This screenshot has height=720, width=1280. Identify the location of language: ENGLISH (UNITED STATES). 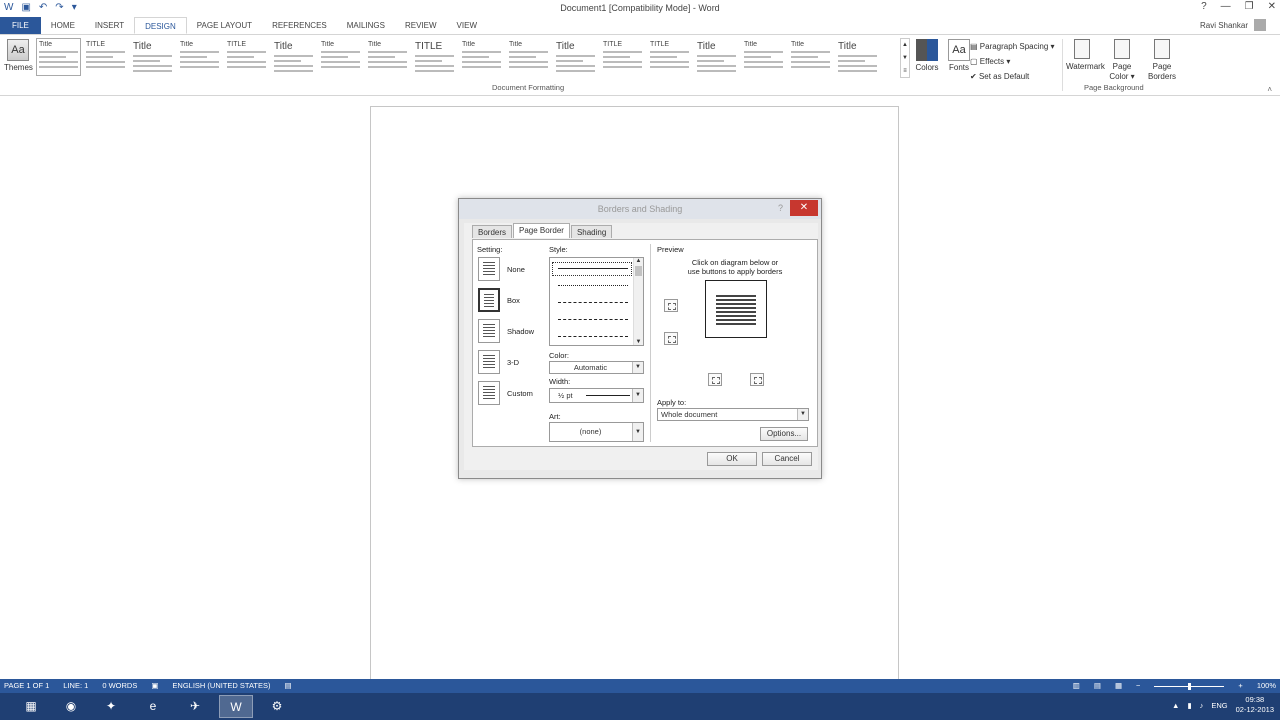
(221, 686).